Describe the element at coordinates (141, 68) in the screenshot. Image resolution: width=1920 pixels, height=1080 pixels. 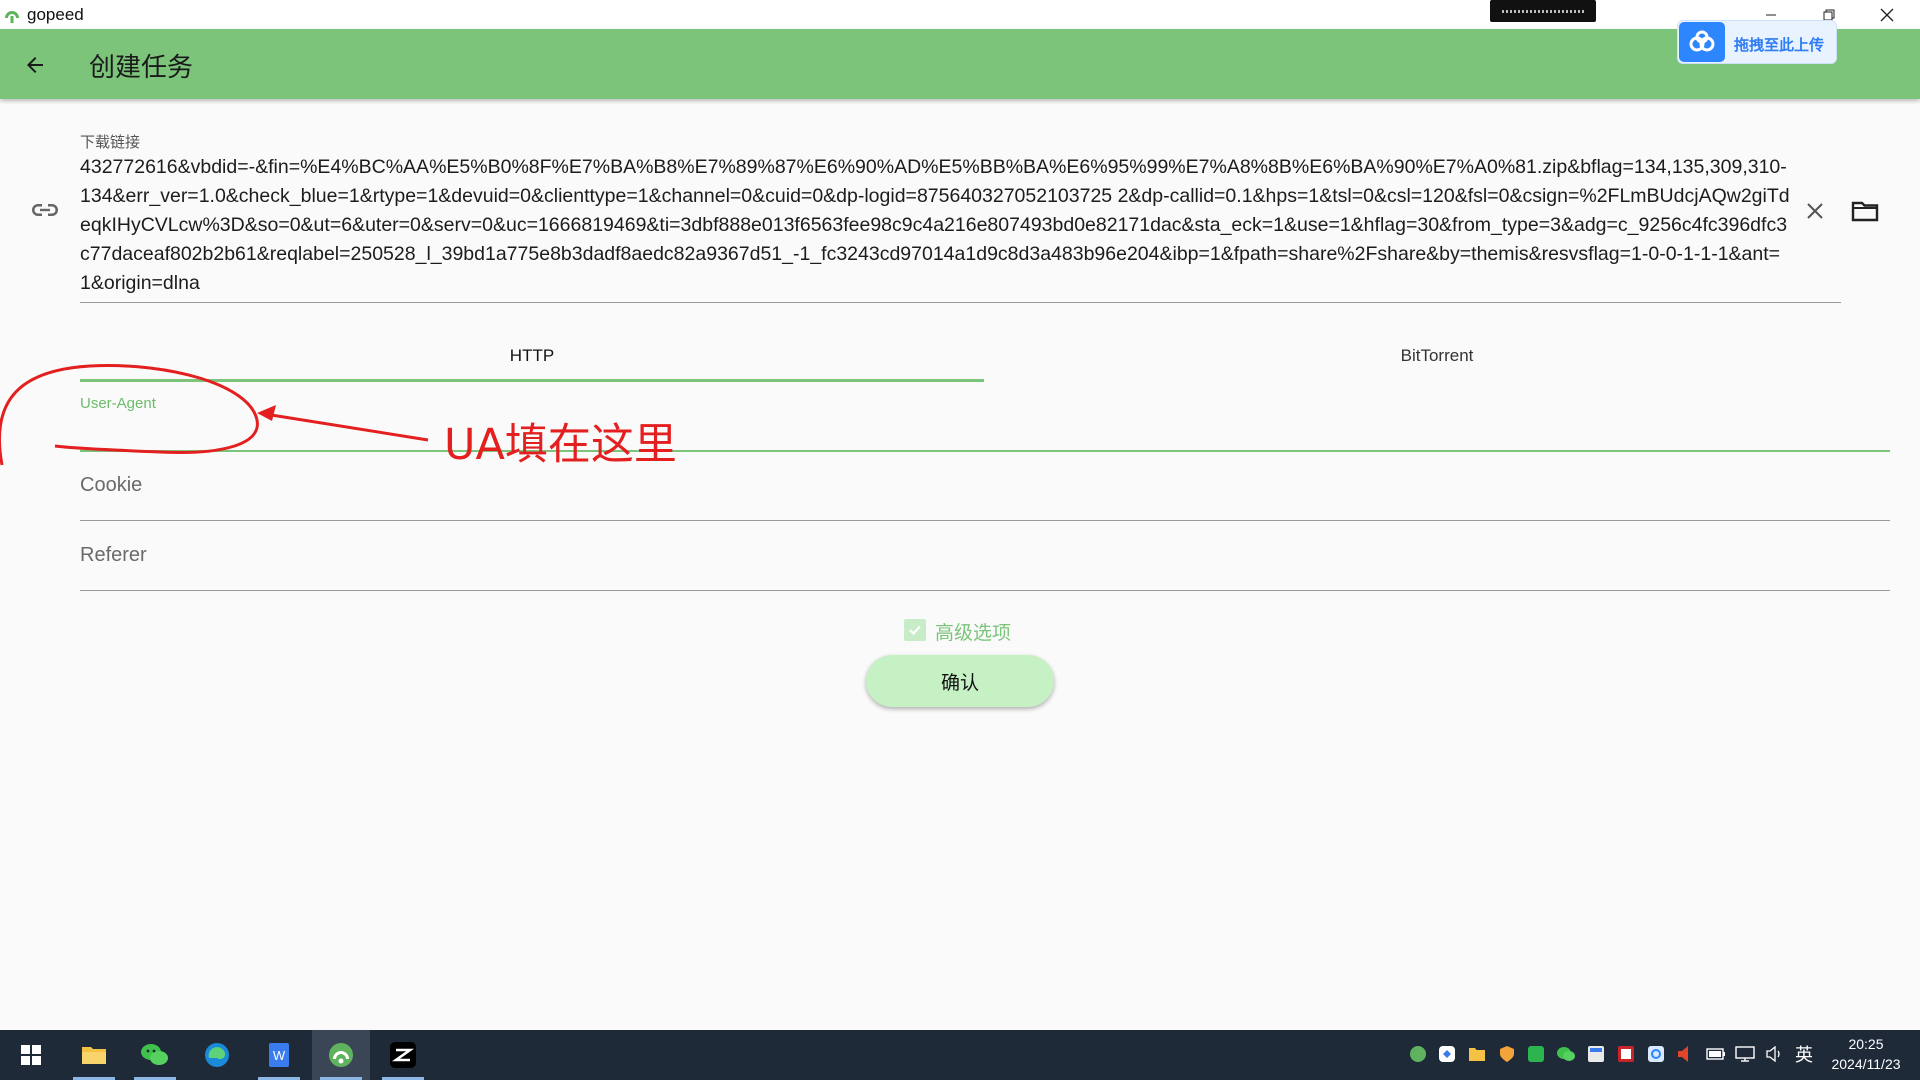
I see `page-title: 创建任务` at that location.